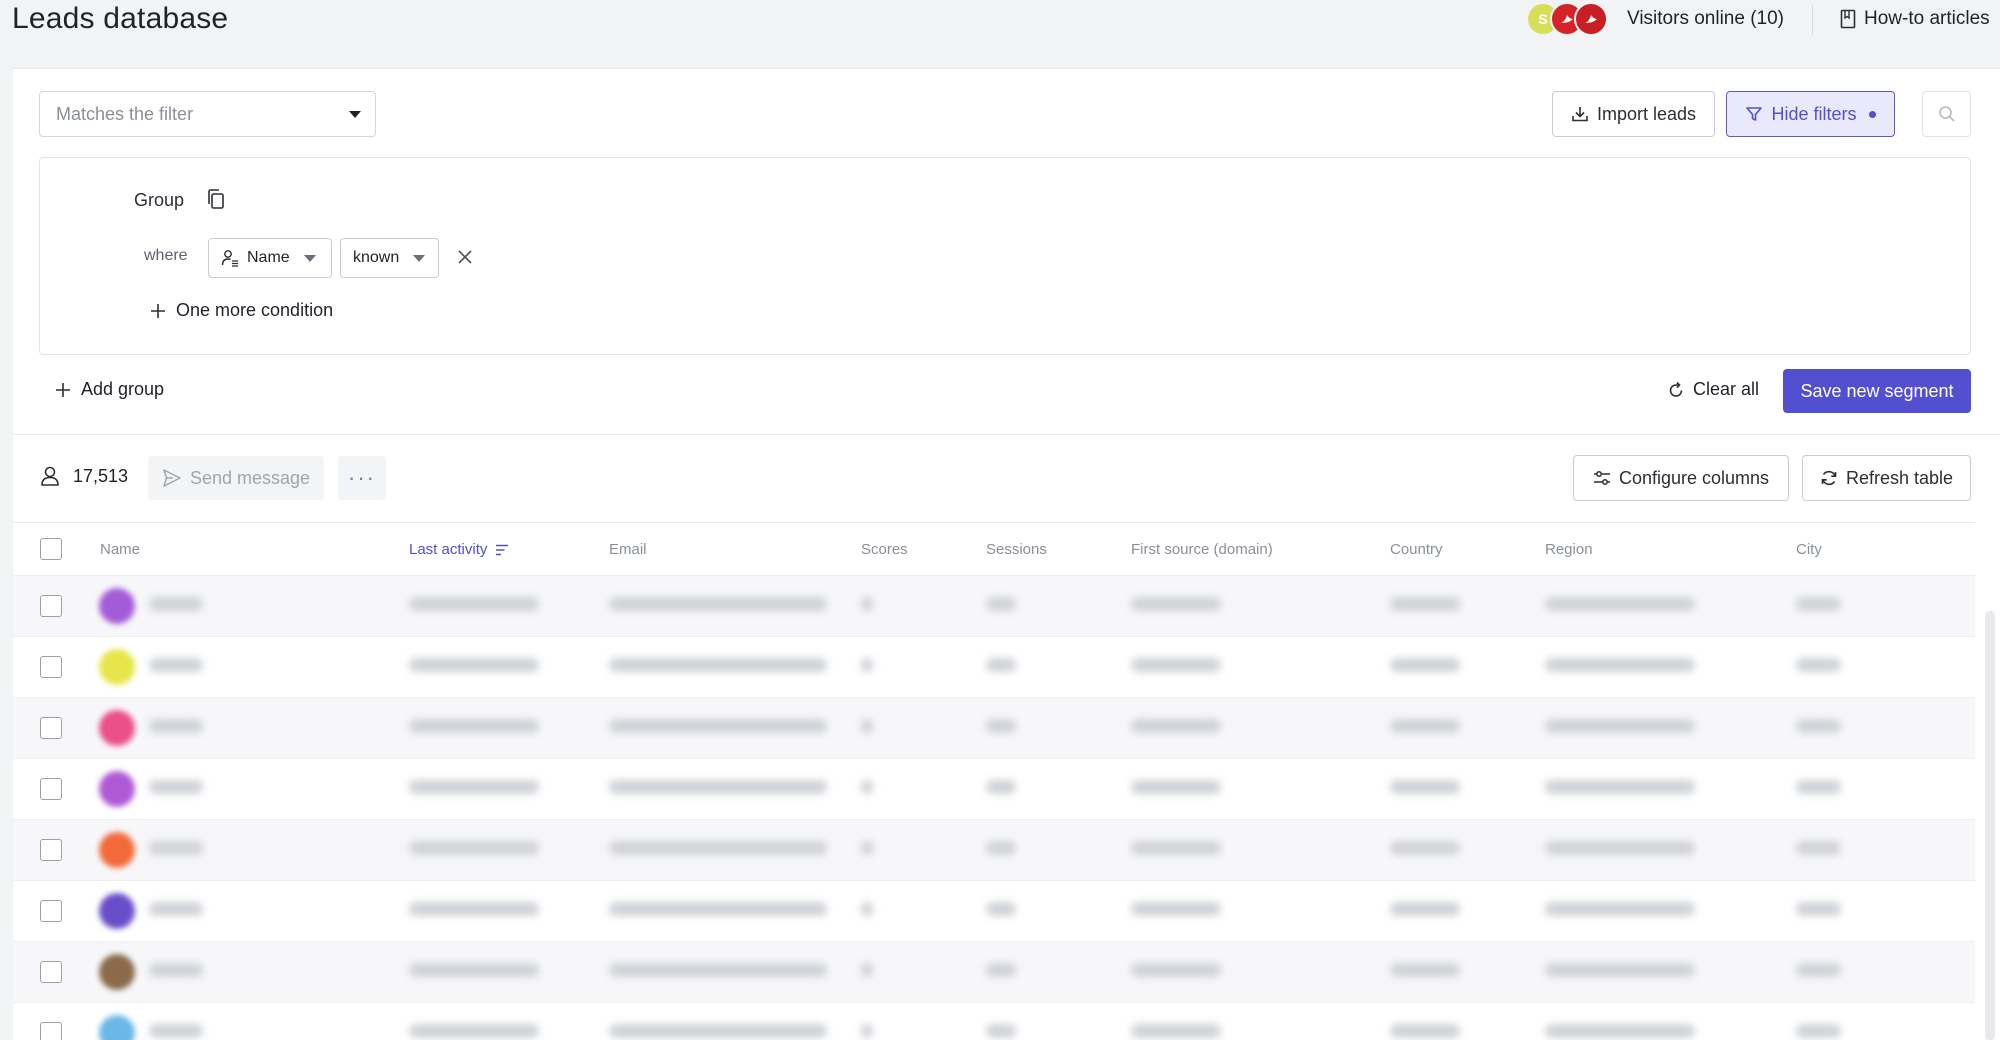 Image resolution: width=2000 pixels, height=1040 pixels. Describe the element at coordinates (355, 114) in the screenshot. I see `caret-down-icon` at that location.